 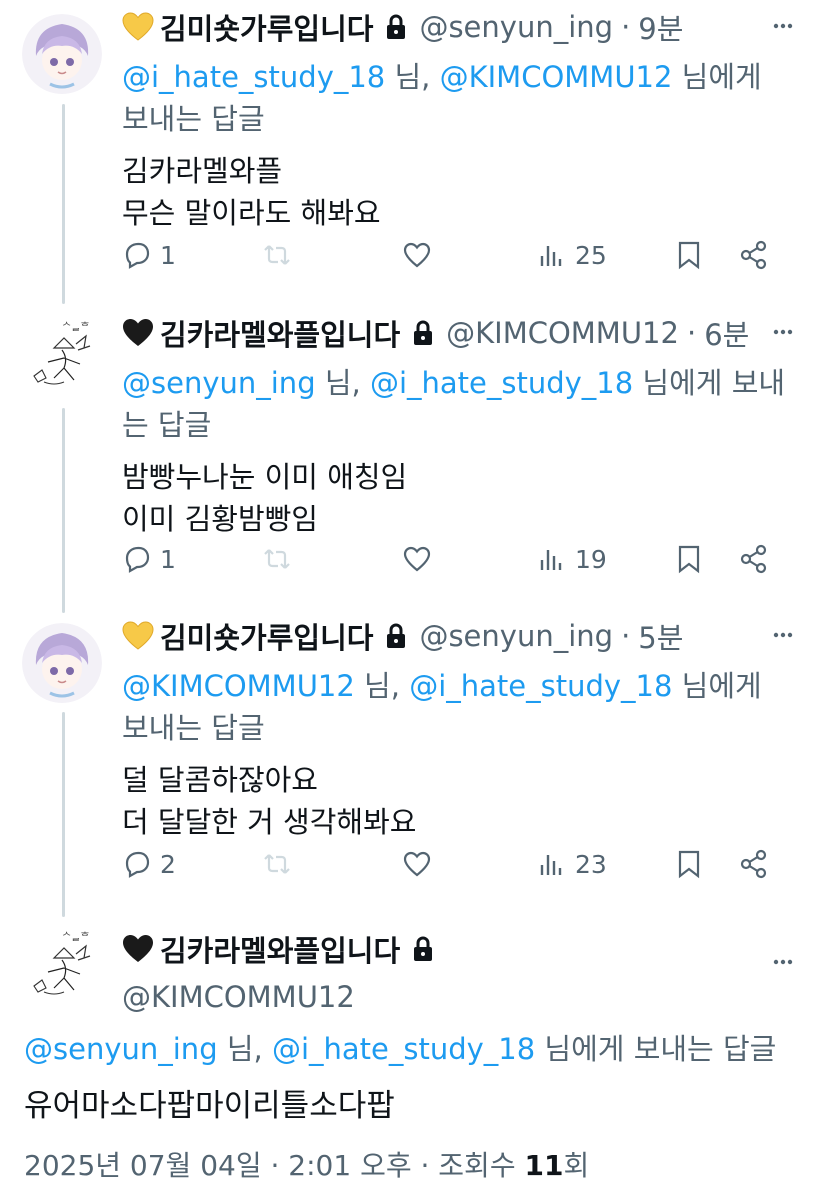 I want to click on views-button: 19, so click(x=572, y=559).